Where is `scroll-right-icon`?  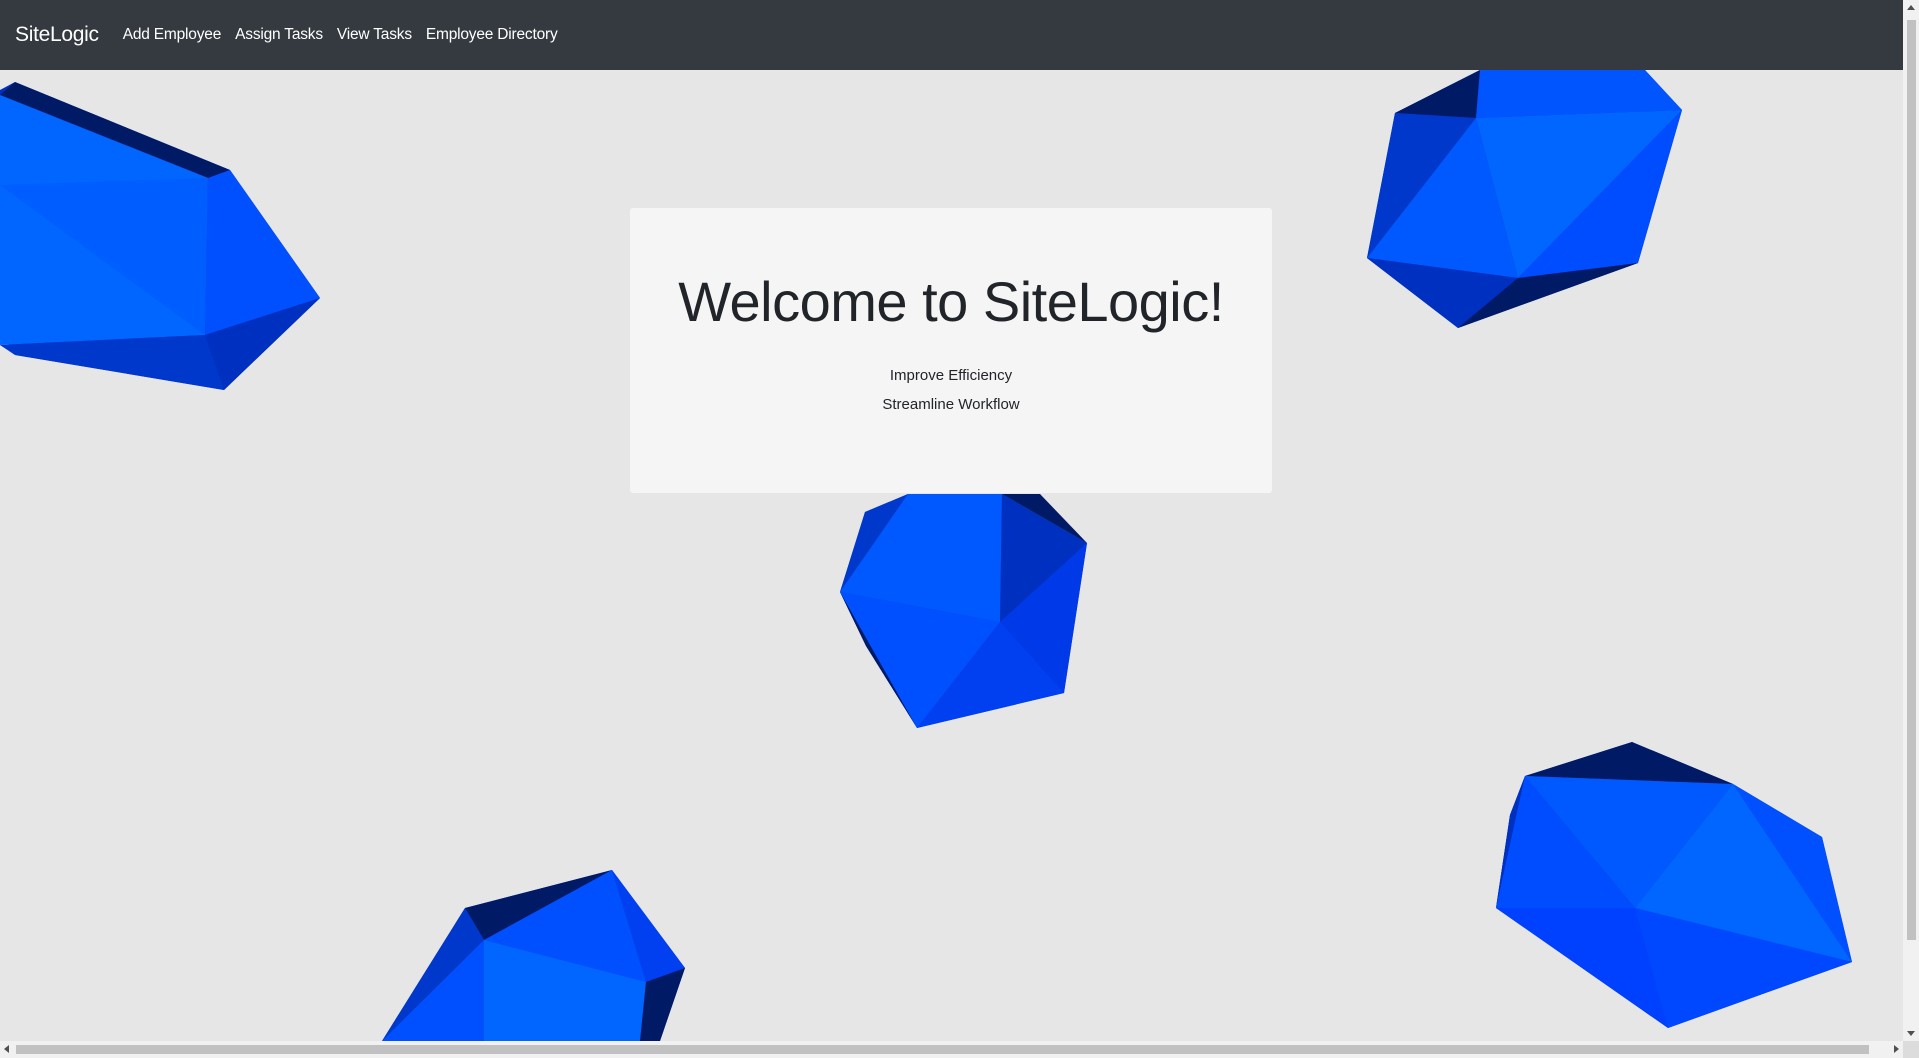 scroll-right-icon is located at coordinates (1896, 1049).